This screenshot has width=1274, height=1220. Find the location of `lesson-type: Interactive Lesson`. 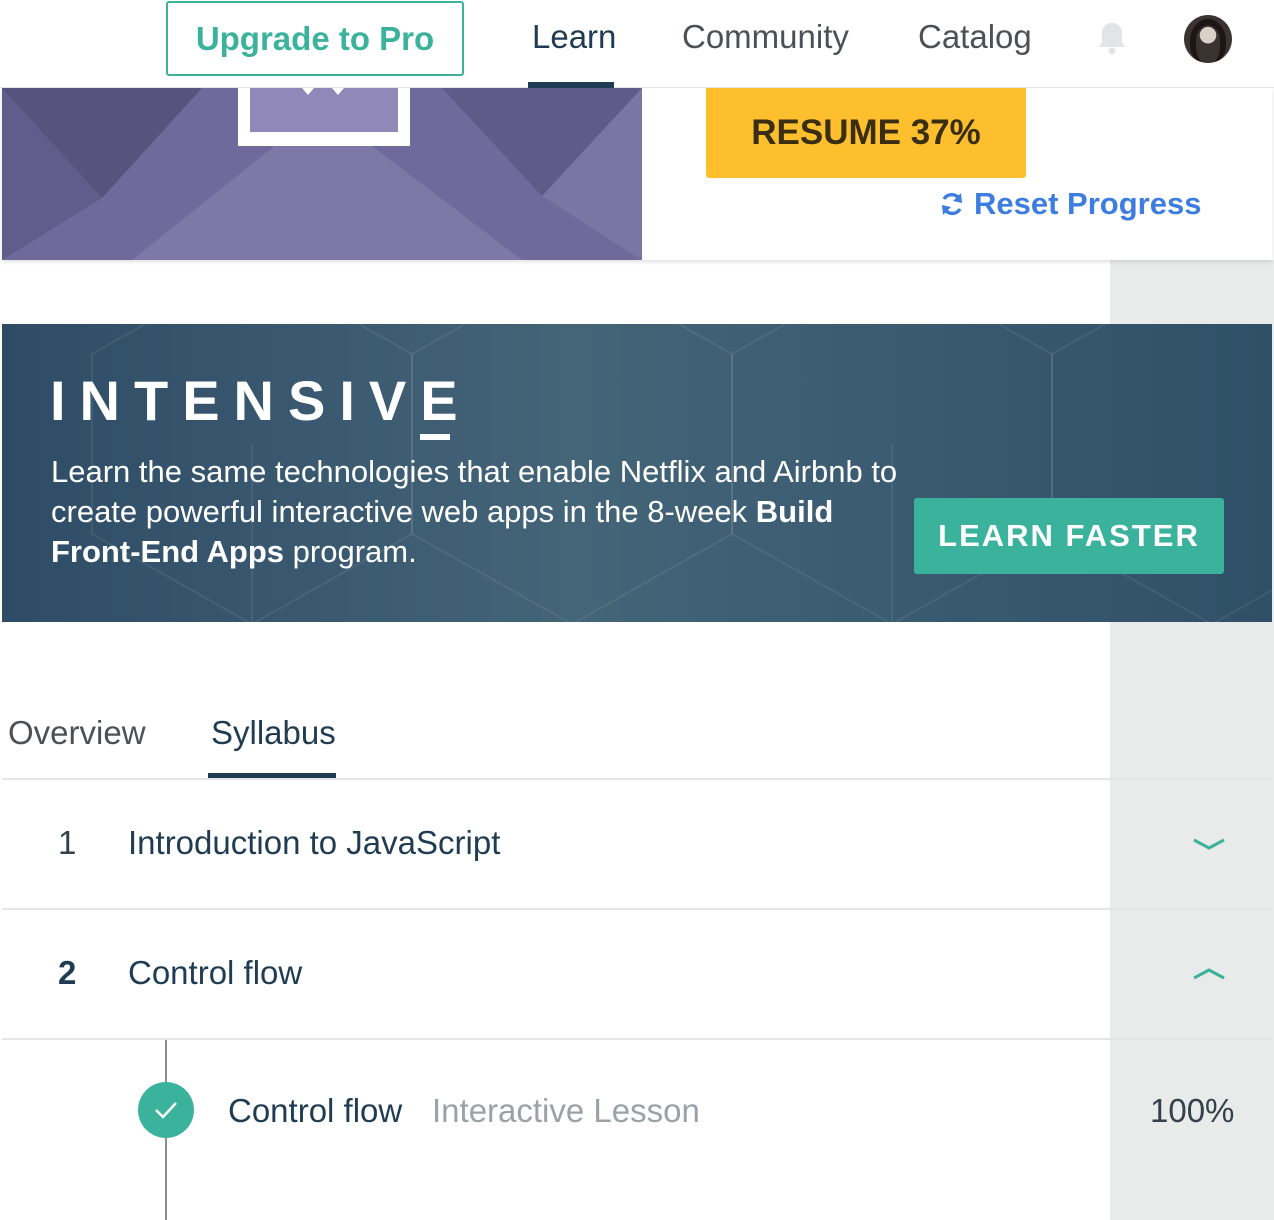

lesson-type: Interactive Lesson is located at coordinates (566, 1110).